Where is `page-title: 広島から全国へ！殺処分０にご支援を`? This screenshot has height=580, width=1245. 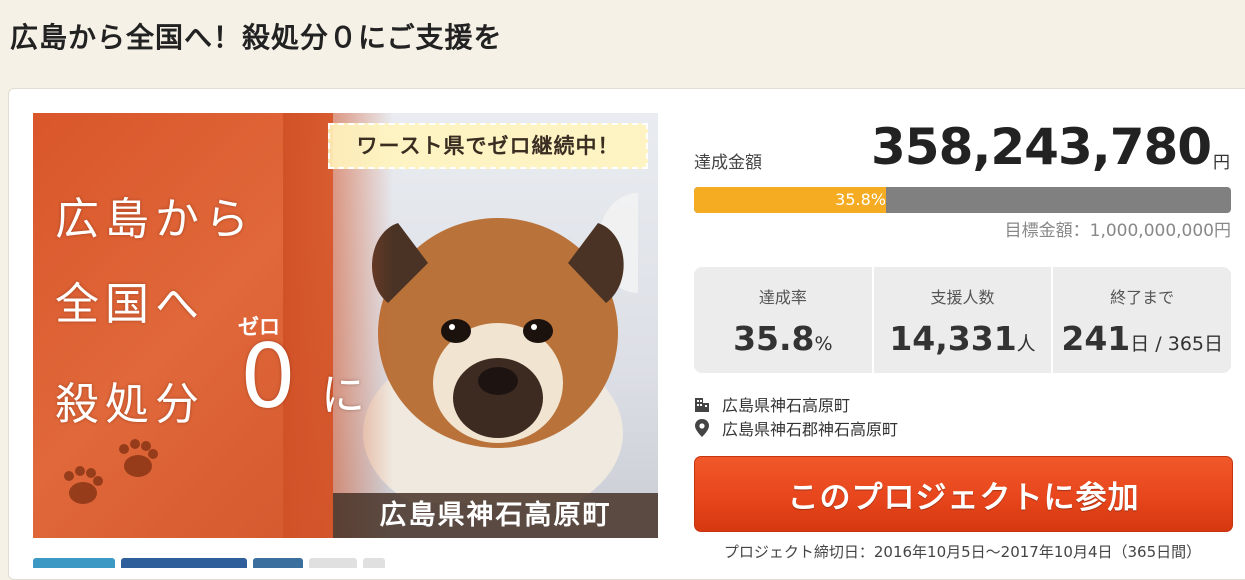
page-title: 広島から全国へ！殺処分０にご支援を is located at coordinates (256, 37).